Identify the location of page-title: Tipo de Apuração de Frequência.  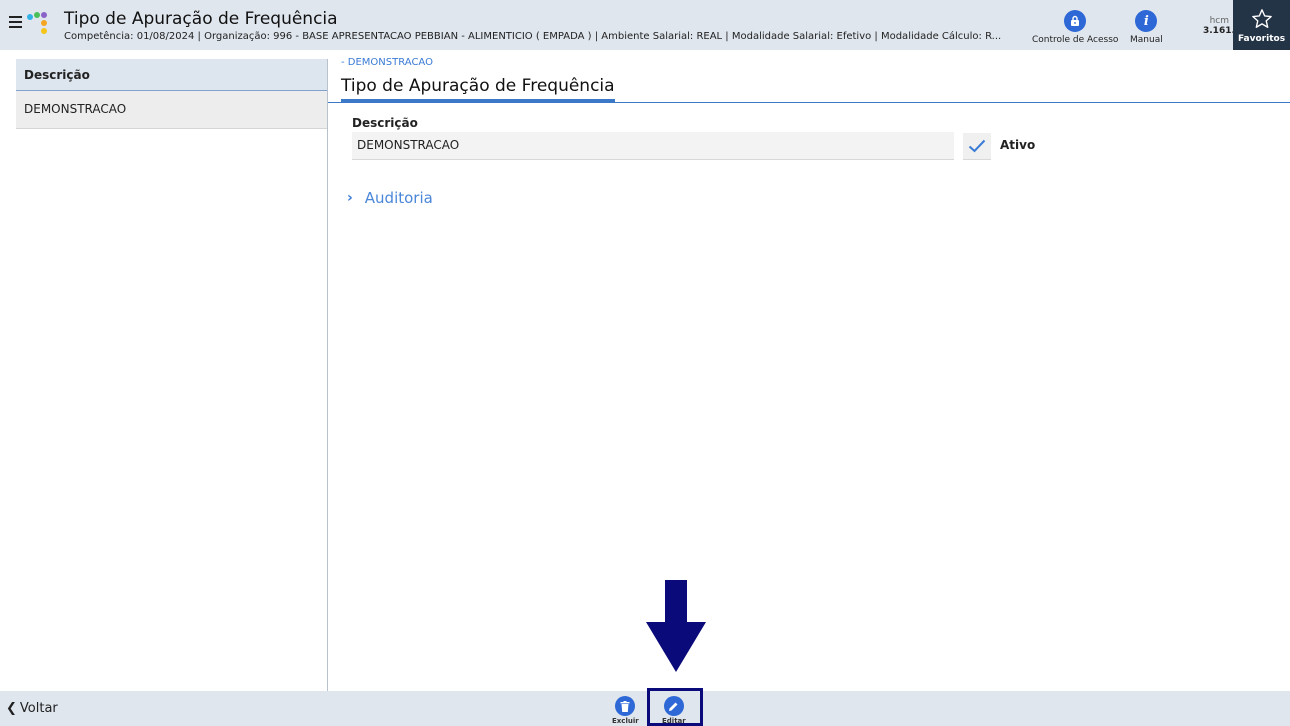
(478, 89).